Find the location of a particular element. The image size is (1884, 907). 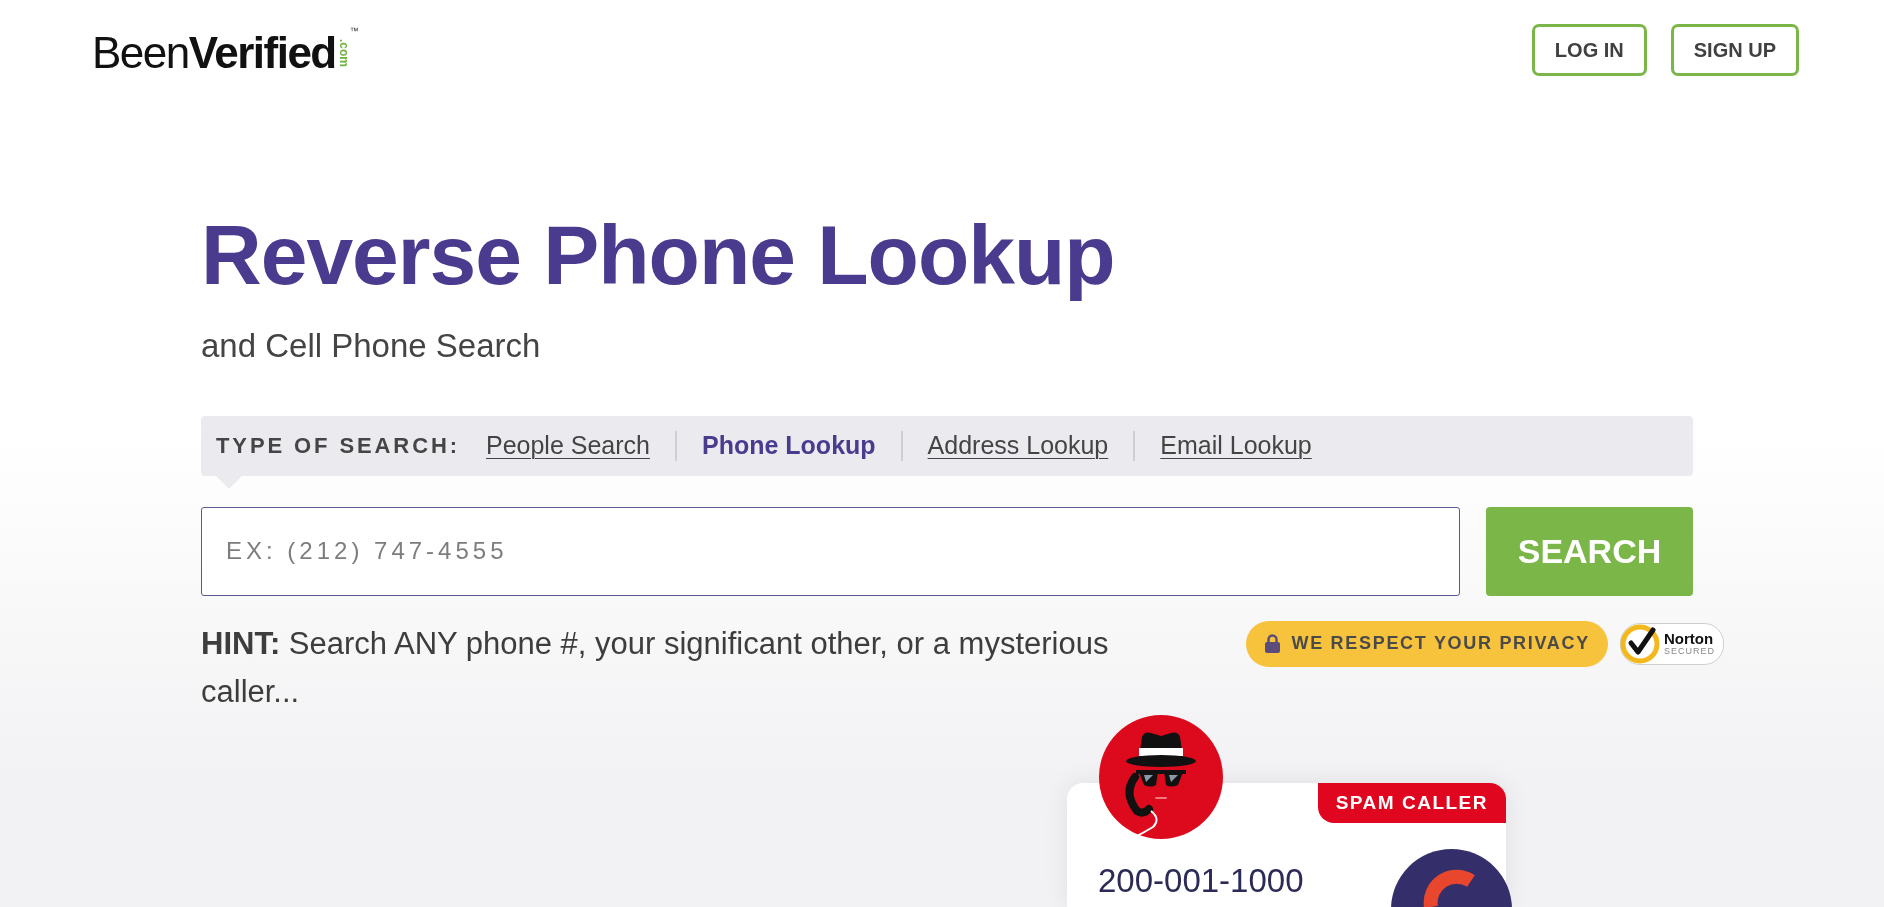

phone-input-field: EX: (212) 747-4555 is located at coordinates (830, 551).